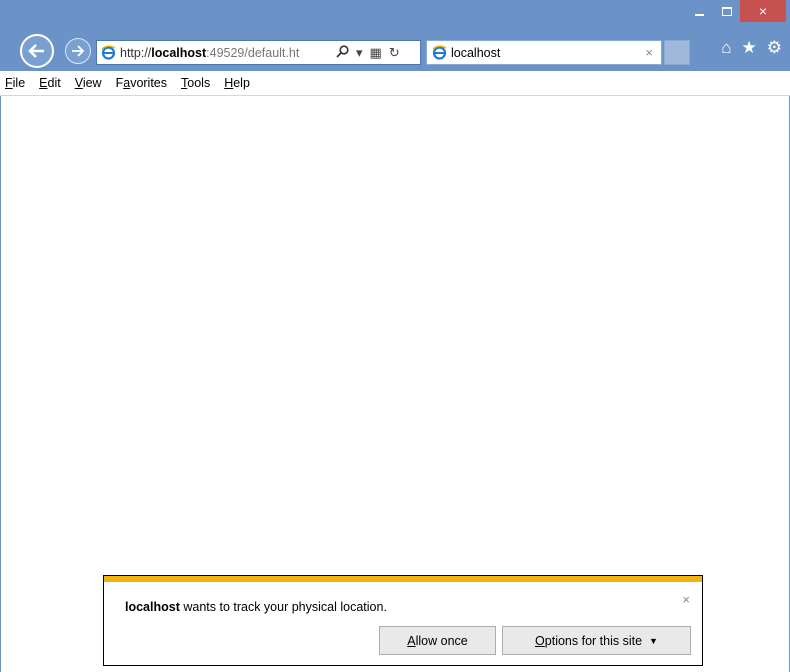 This screenshot has width=790, height=672. I want to click on refresh-icon: ↻, so click(394, 53).